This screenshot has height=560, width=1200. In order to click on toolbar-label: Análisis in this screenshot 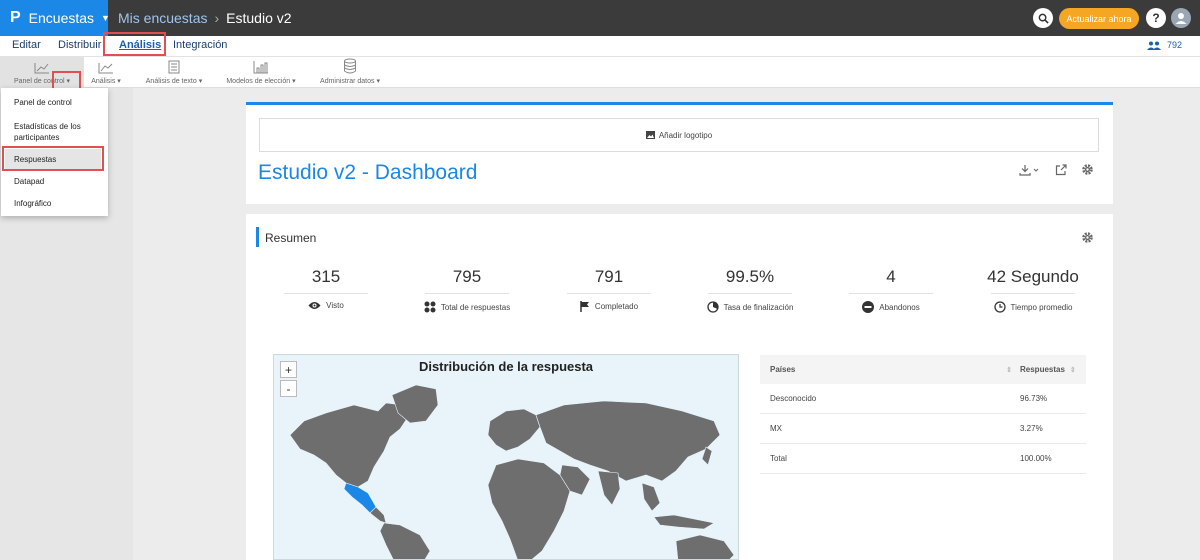, I will do `click(103, 81)`.